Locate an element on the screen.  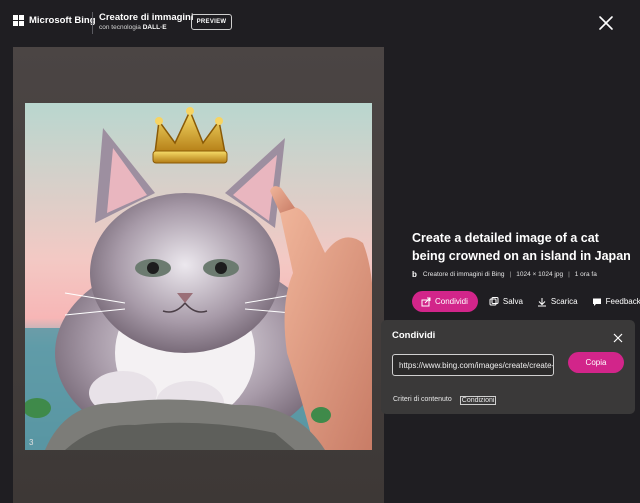
windows-logo-icon is located at coordinates (18, 20).